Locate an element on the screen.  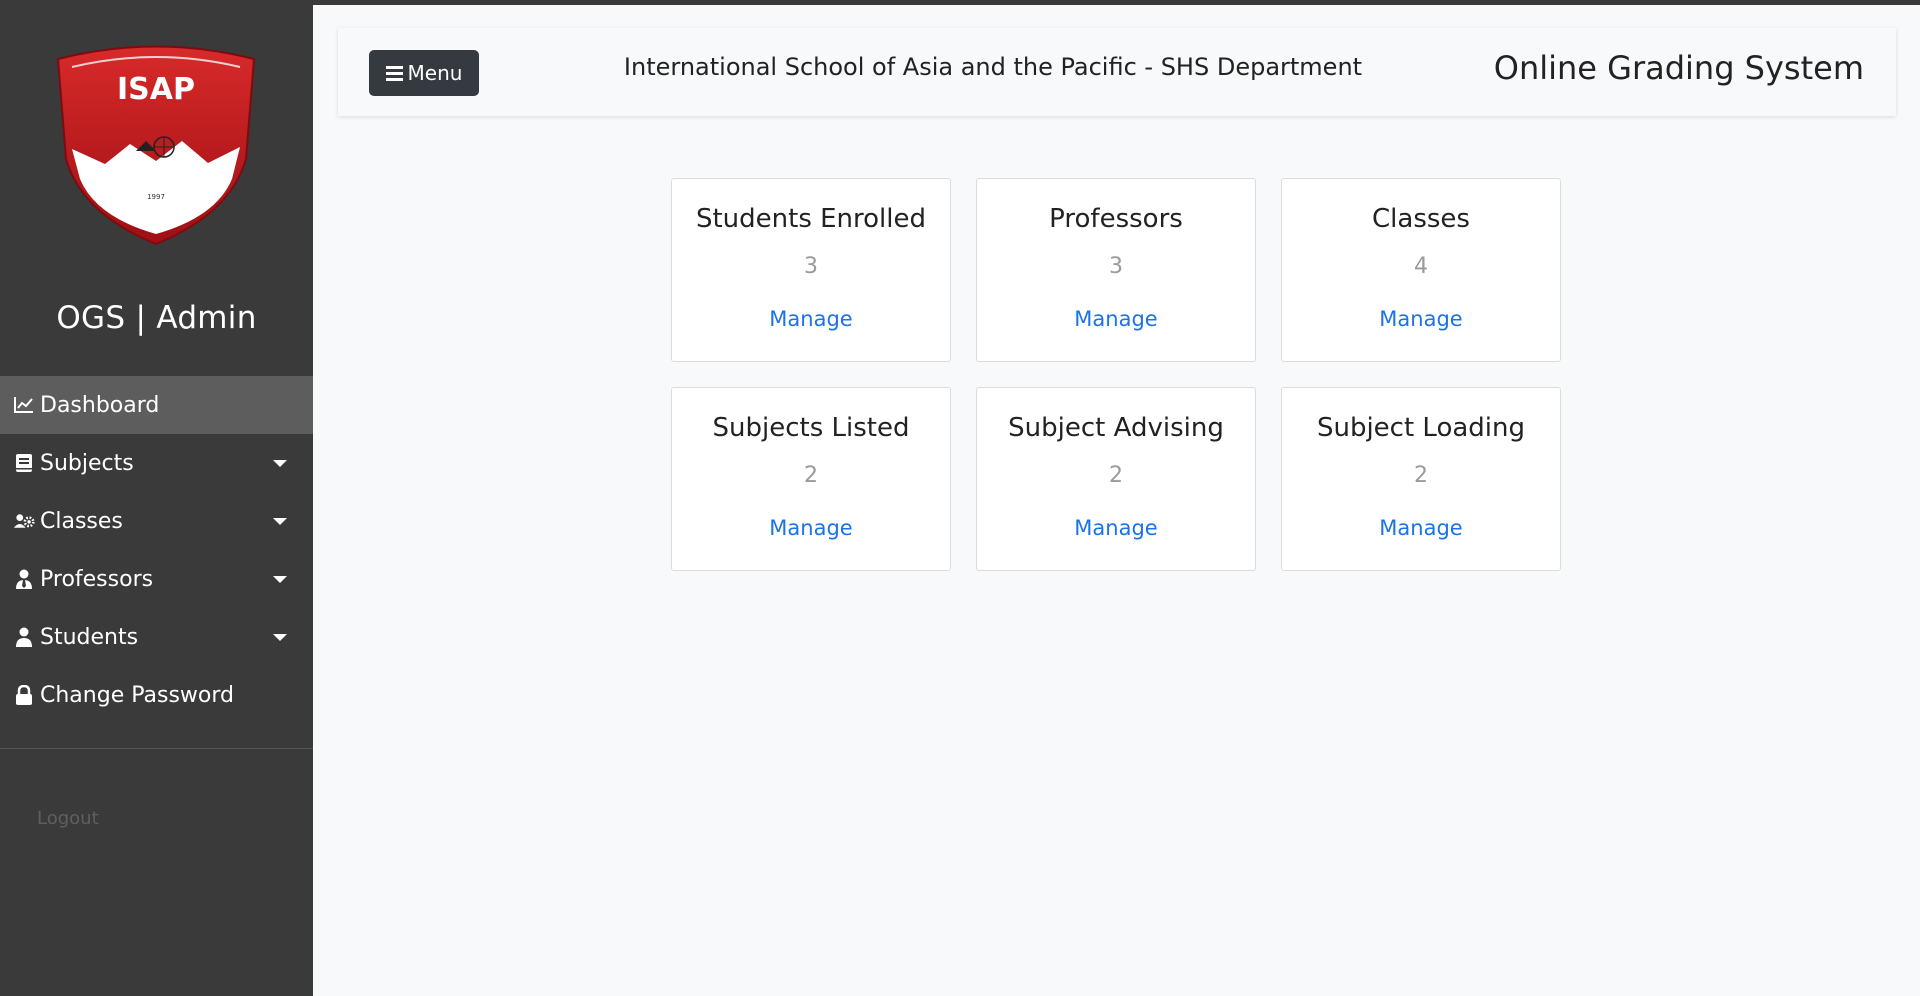
sidebar-item-label: Classes is located at coordinates (81, 521).